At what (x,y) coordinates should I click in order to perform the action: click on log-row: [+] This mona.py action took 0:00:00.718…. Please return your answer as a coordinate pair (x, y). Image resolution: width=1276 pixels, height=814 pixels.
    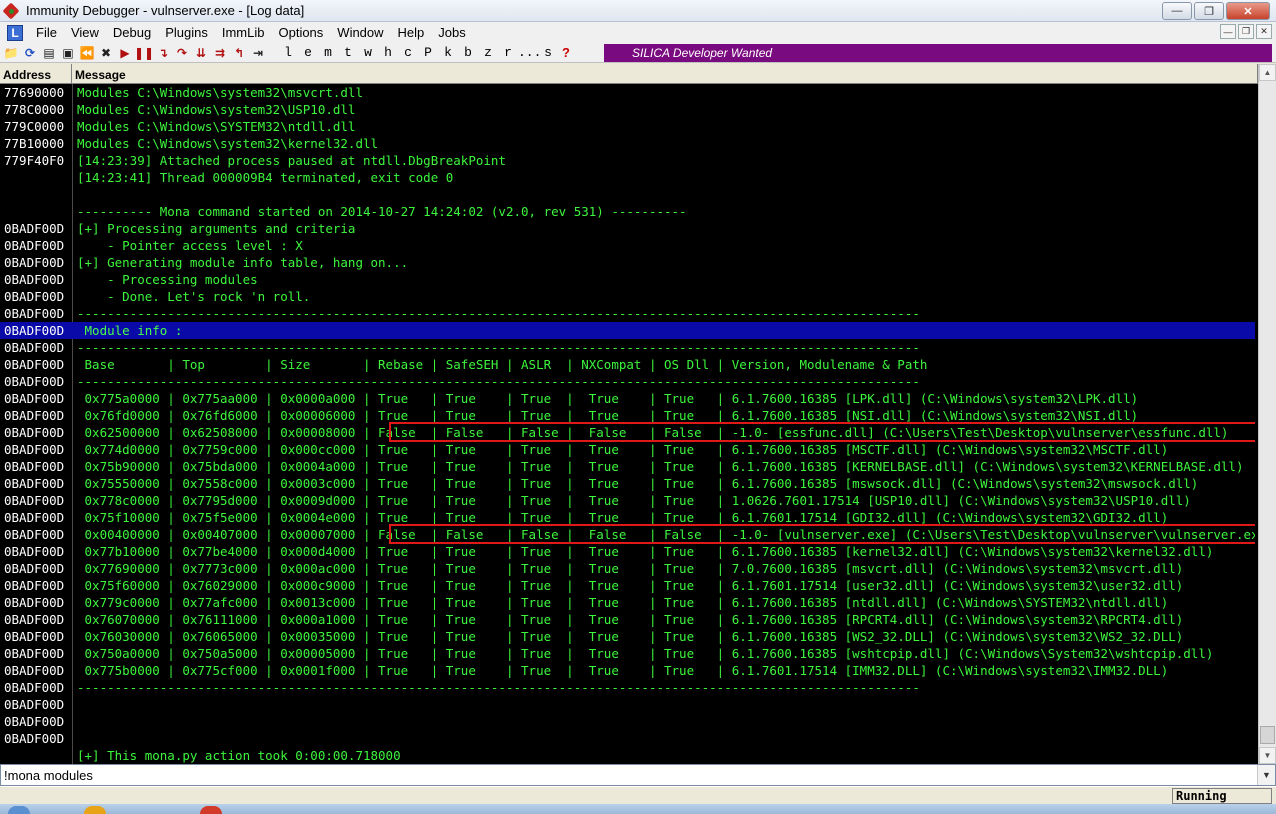
    Looking at the image, I should click on (627, 755).